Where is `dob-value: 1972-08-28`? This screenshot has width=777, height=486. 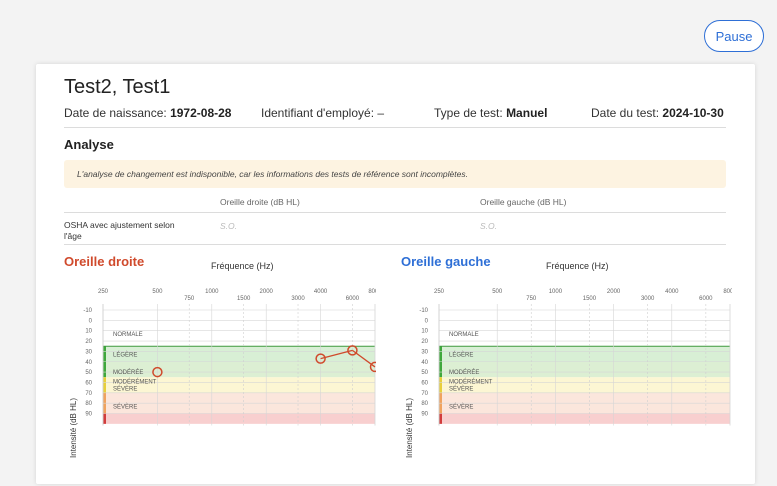
dob-value: 1972-08-28 is located at coordinates (201, 113).